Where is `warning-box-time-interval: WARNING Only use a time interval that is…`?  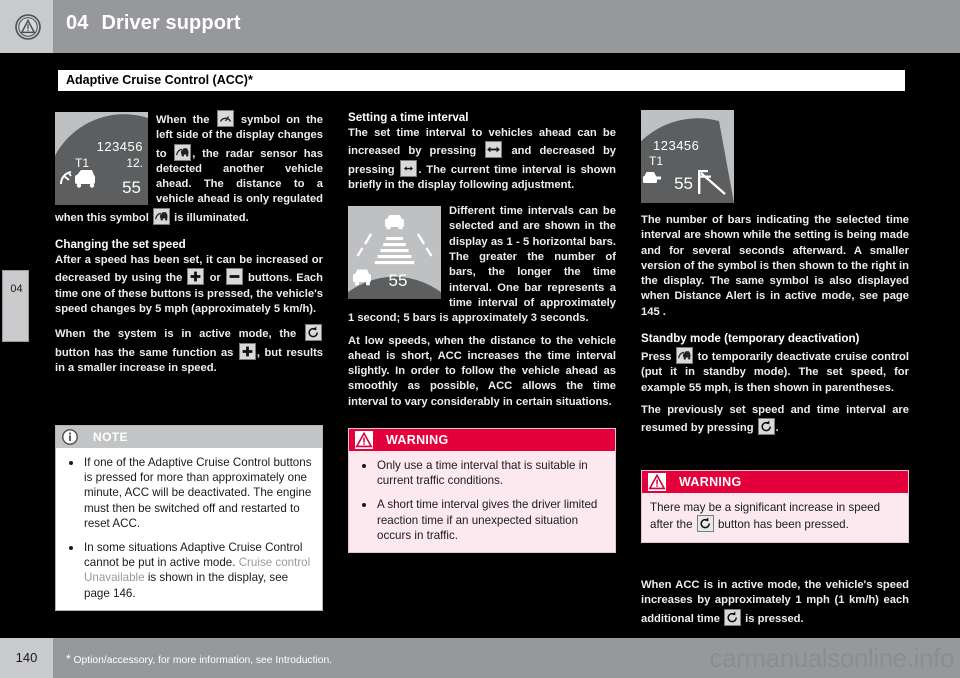
warning-box-time-interval: WARNING Only use a time interval that is… is located at coordinates (482, 491).